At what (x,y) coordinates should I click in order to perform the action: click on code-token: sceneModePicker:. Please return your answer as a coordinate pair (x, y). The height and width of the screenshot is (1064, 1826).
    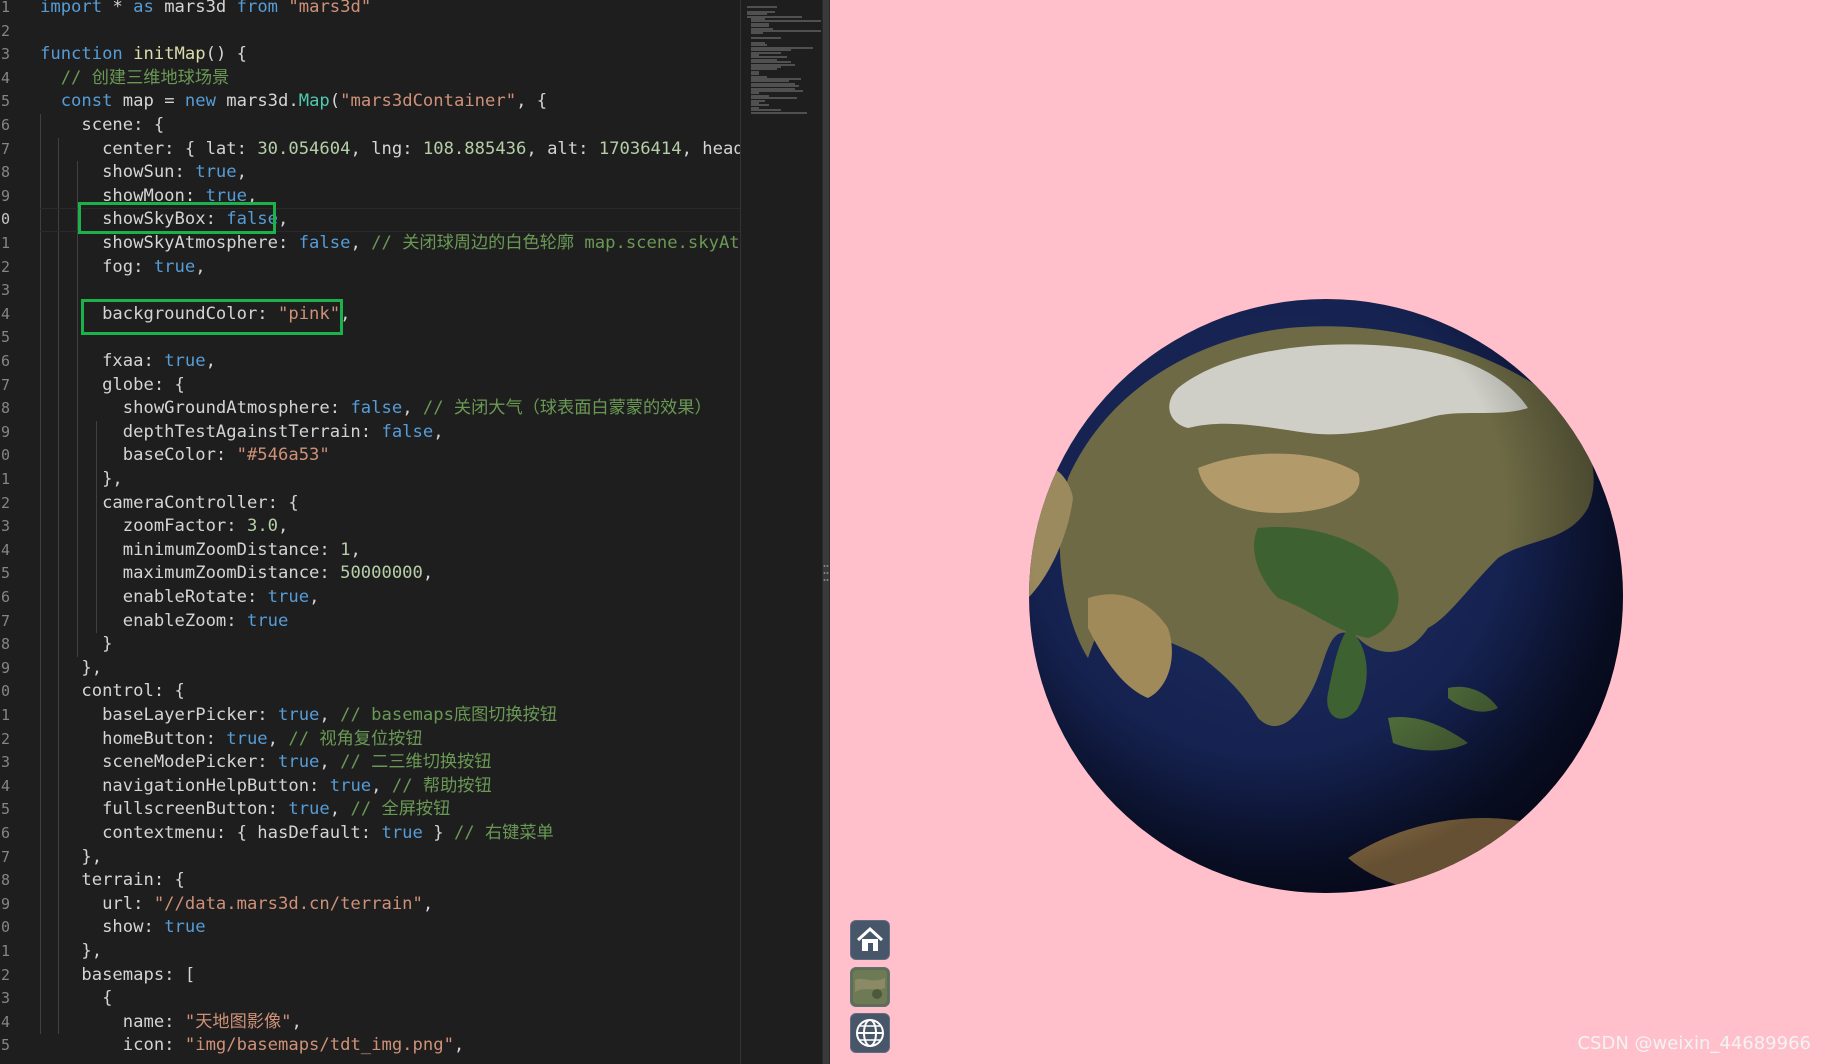
    Looking at the image, I should click on (159, 762).